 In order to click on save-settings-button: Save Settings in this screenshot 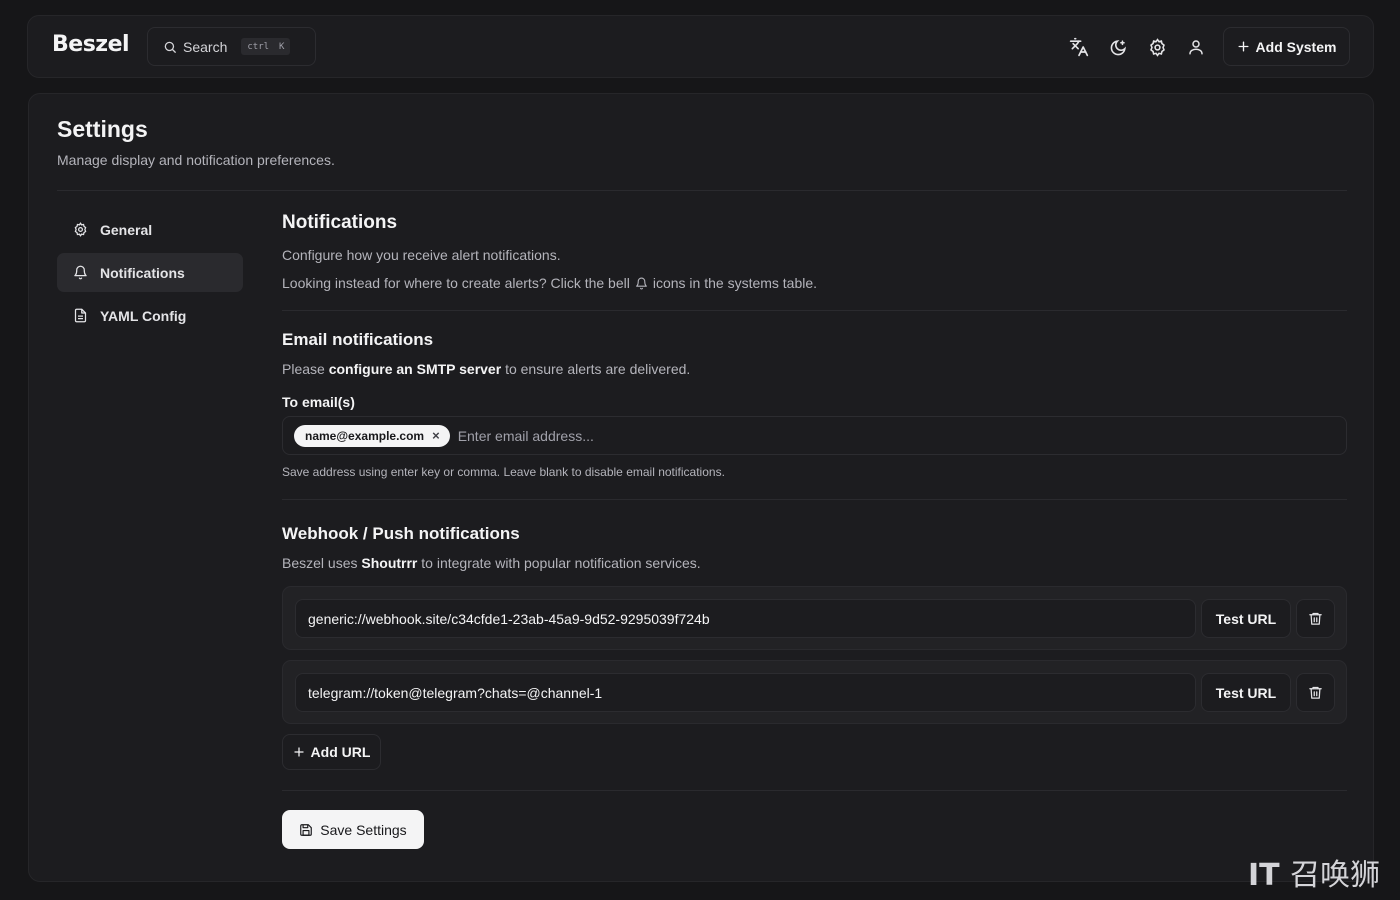, I will do `click(353, 829)`.